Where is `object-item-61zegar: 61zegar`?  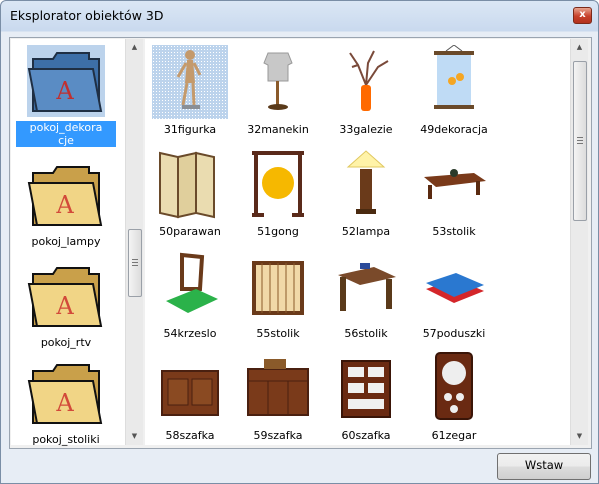 object-item-61zegar: 61zegar is located at coordinates (454, 396).